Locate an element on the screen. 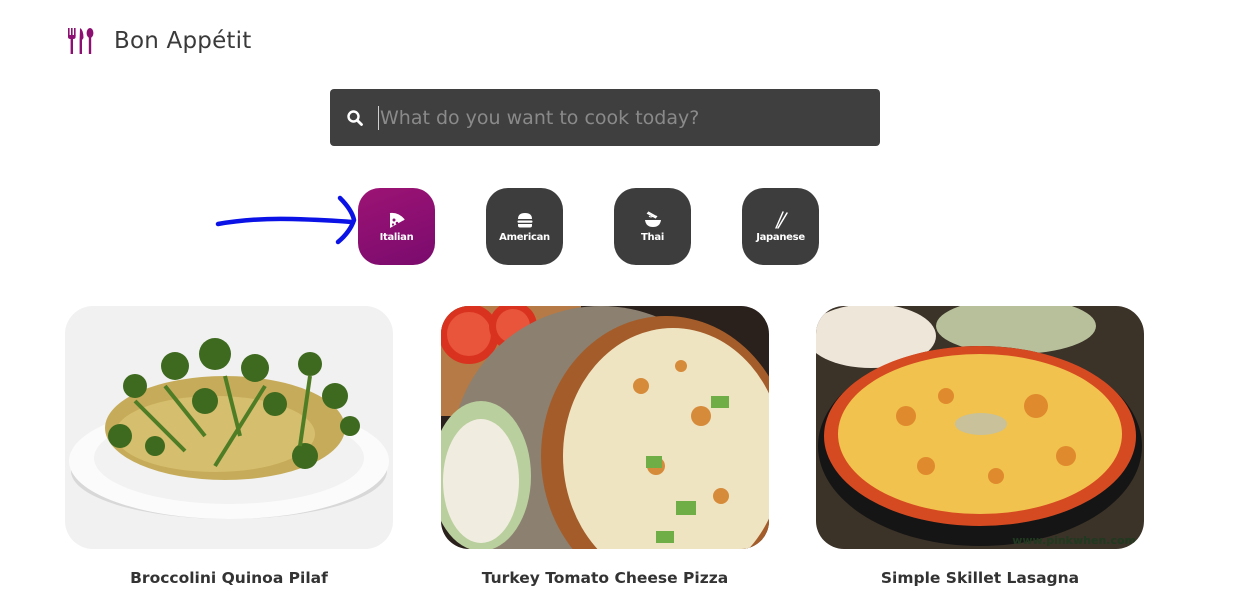 The height and width of the screenshot is (616, 1239). recipe-card: Turkey Tomato Cheese Pizza is located at coordinates (605, 446).